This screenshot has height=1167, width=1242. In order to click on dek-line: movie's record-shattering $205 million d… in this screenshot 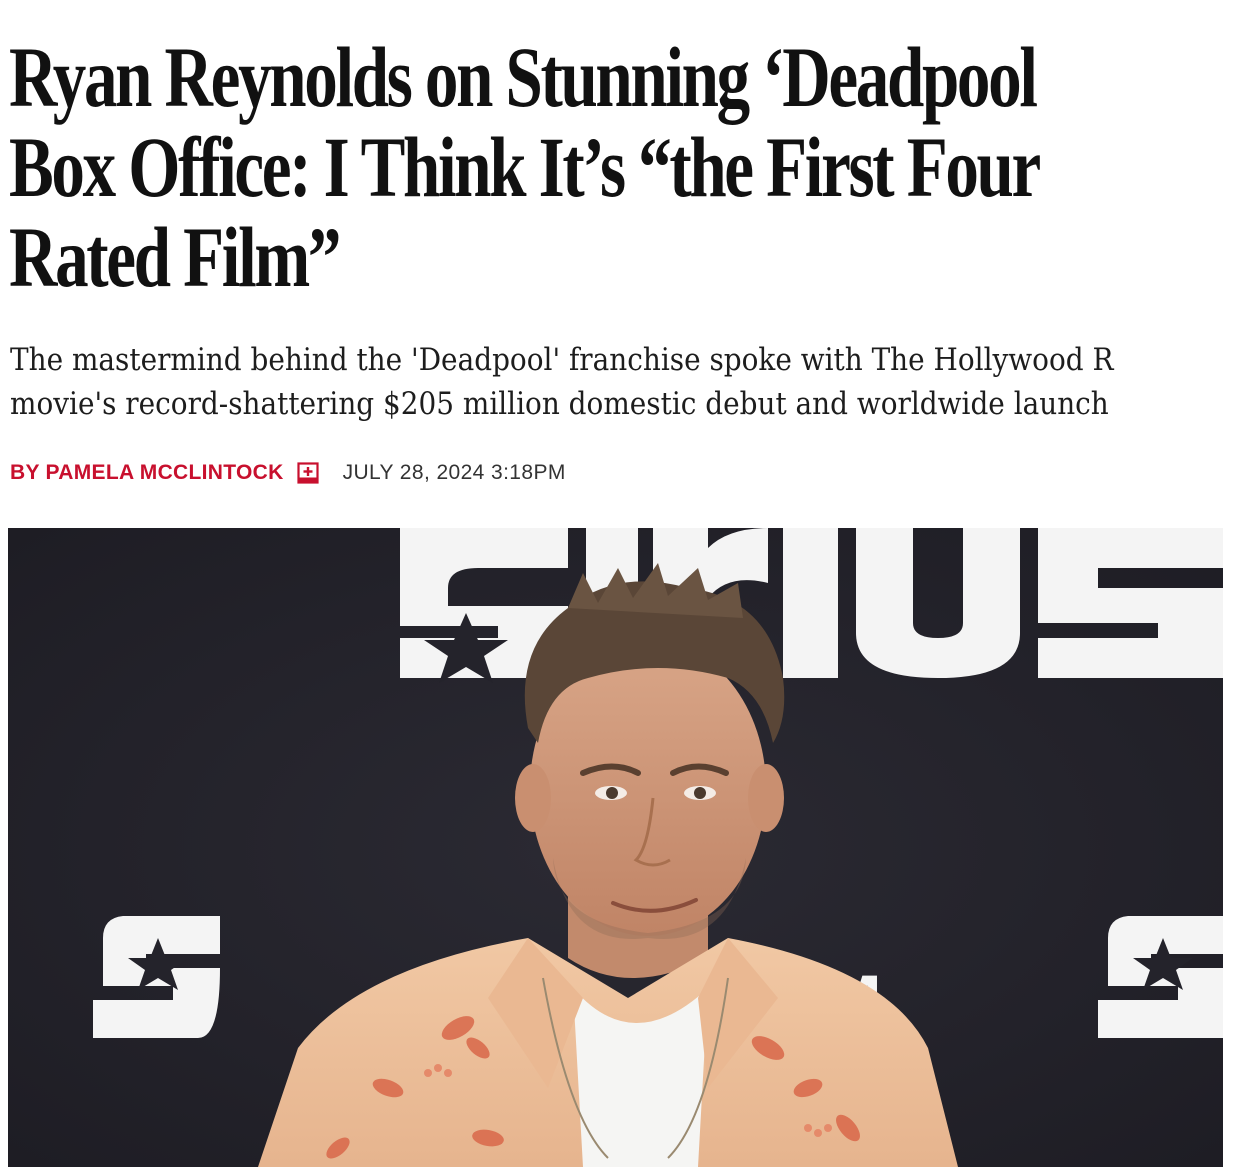, I will do `click(559, 404)`.